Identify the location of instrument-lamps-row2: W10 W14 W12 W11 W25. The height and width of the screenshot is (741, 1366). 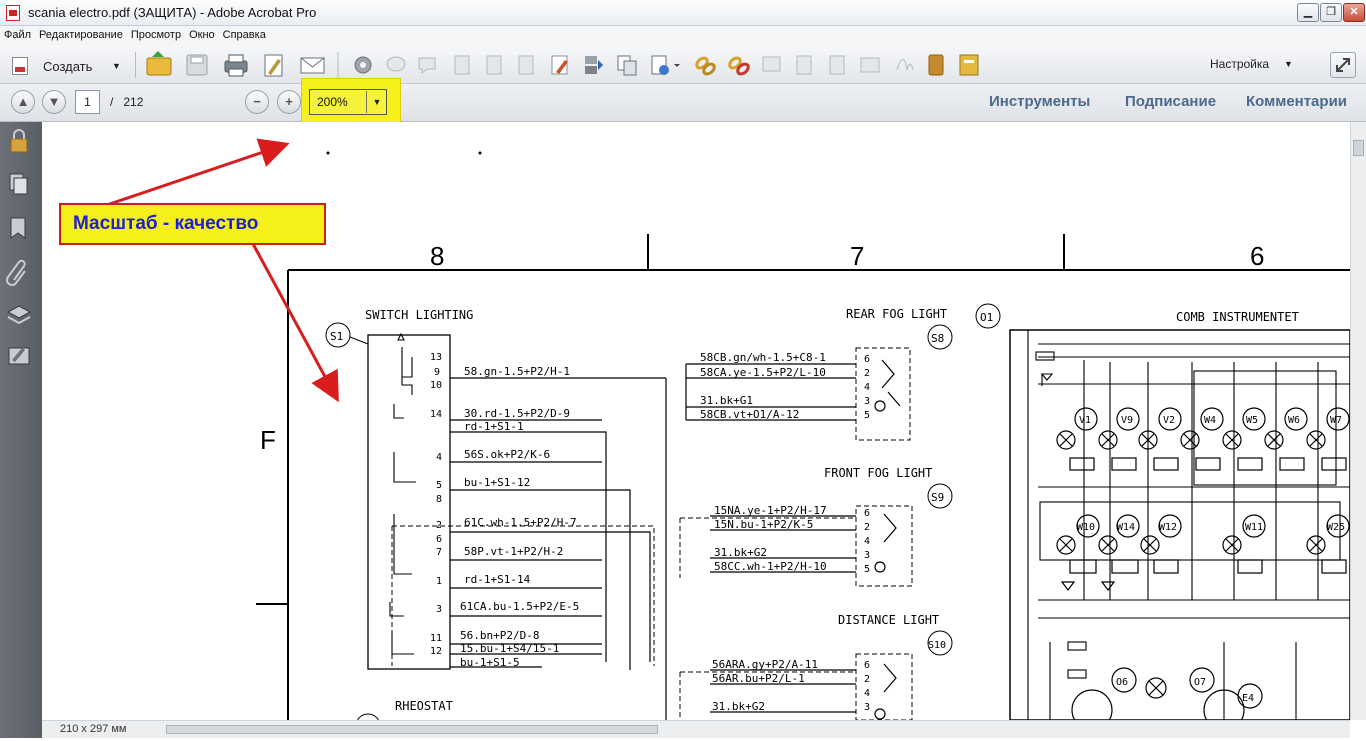
(1203, 552).